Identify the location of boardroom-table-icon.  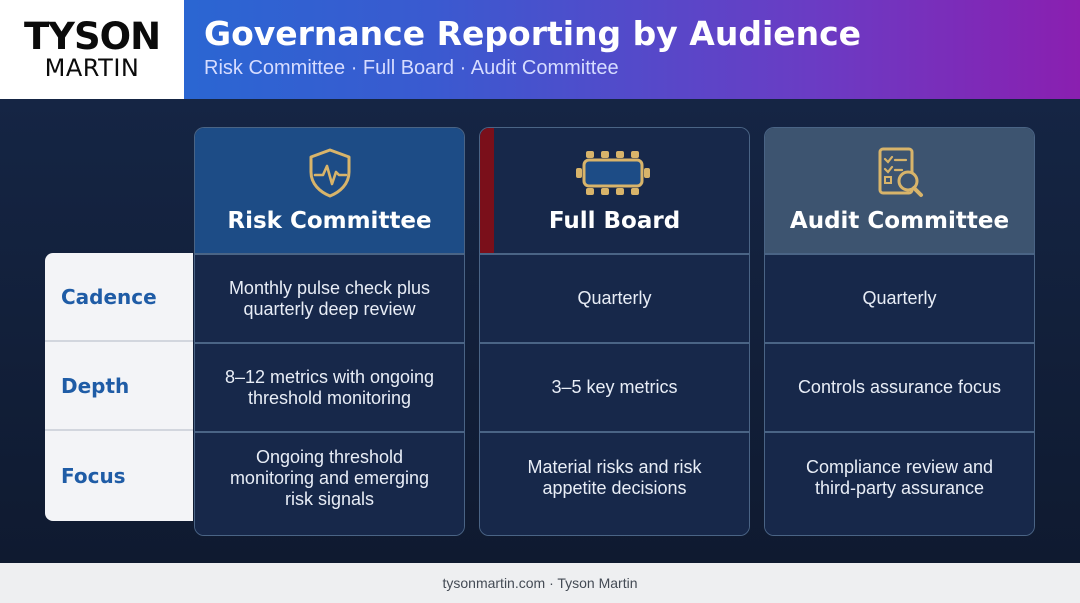
(612, 173).